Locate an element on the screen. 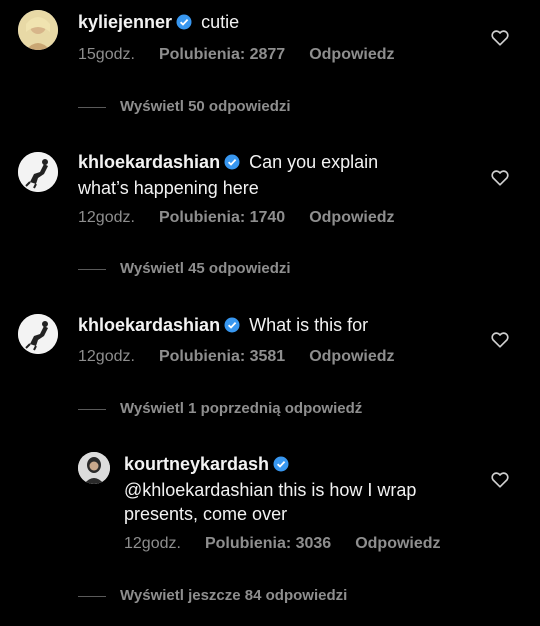  avatar-kourtneykardash is located at coordinates (94, 468).